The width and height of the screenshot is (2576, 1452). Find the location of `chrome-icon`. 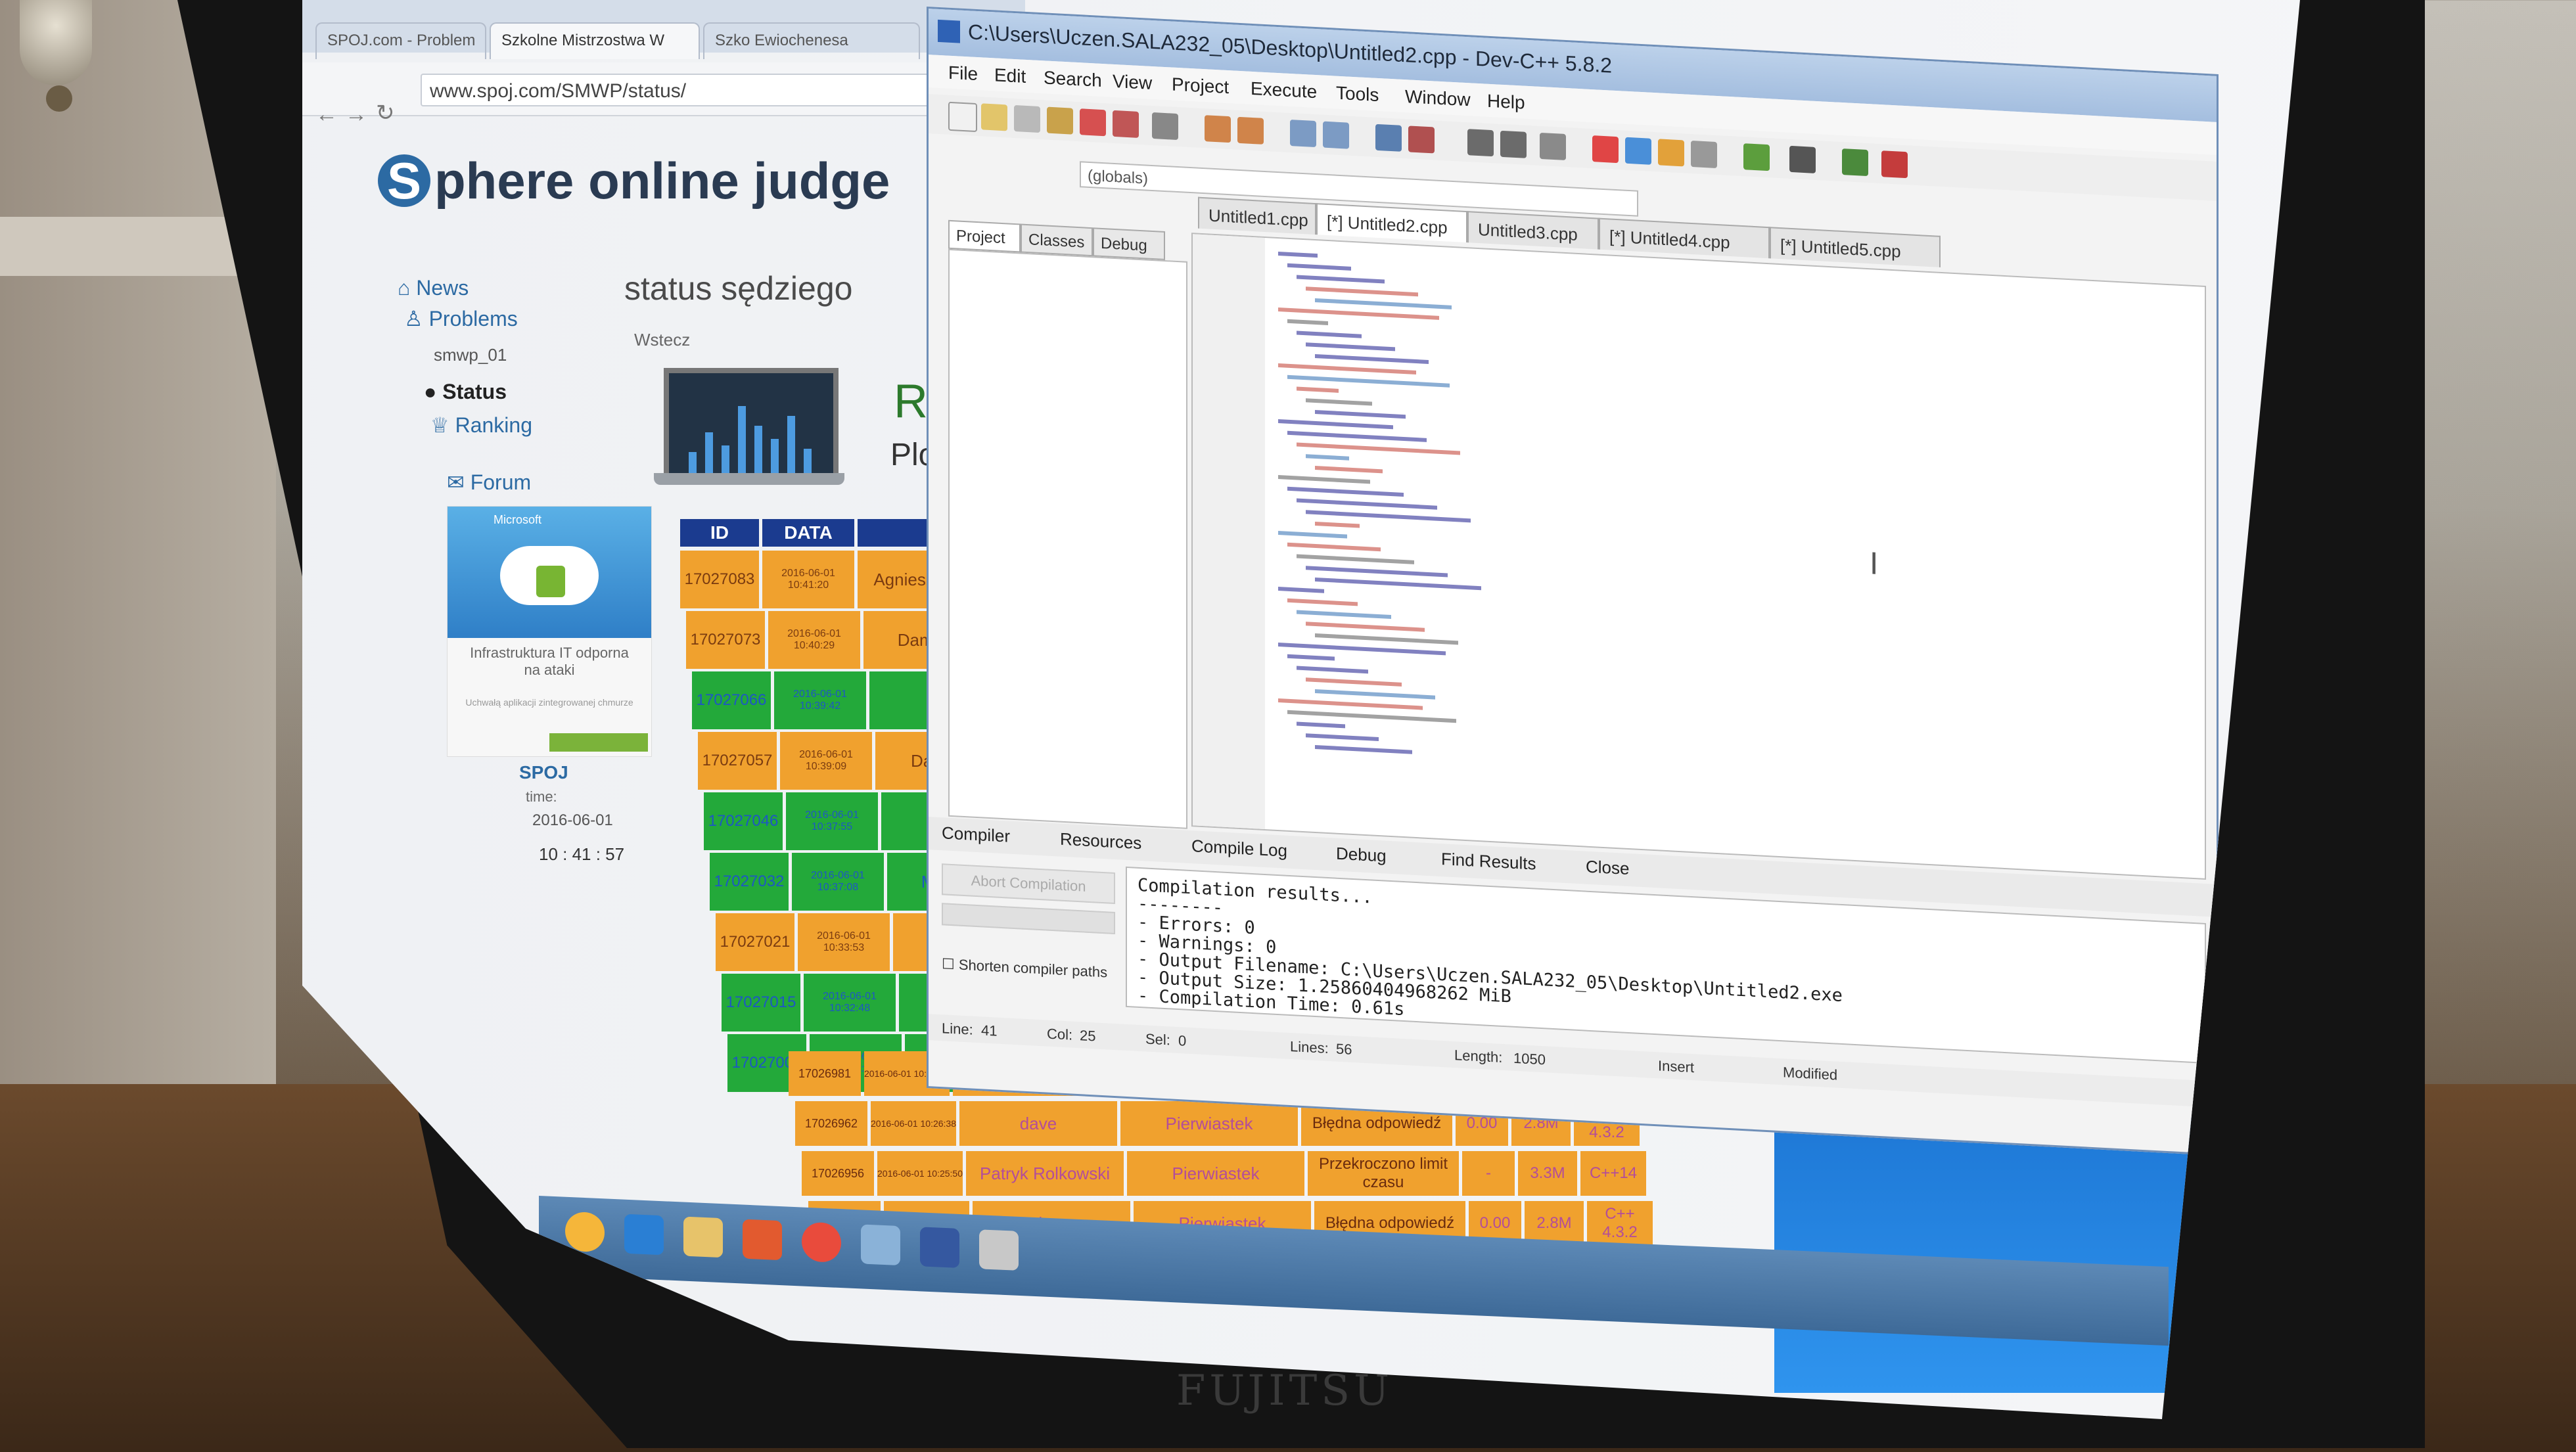

chrome-icon is located at coordinates (821, 1242).